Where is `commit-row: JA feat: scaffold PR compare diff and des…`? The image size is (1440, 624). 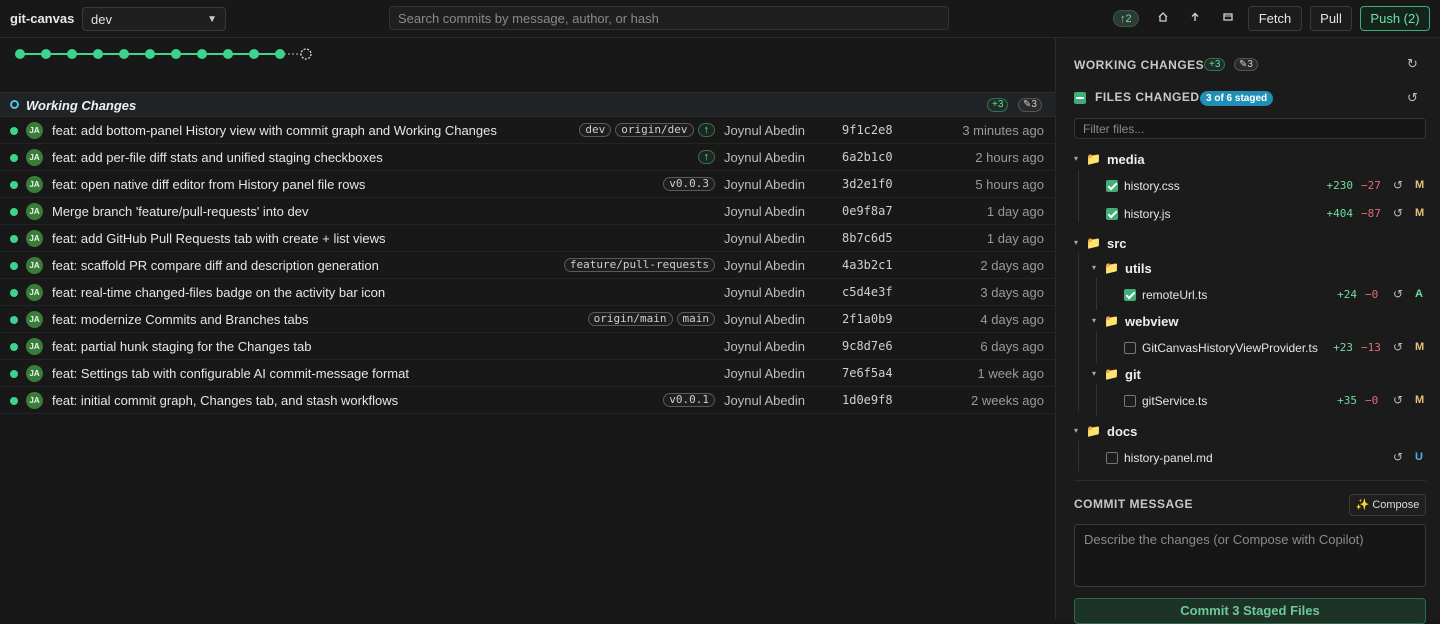 commit-row: JA feat: scaffold PR compare diff and des… is located at coordinates (528, 265).